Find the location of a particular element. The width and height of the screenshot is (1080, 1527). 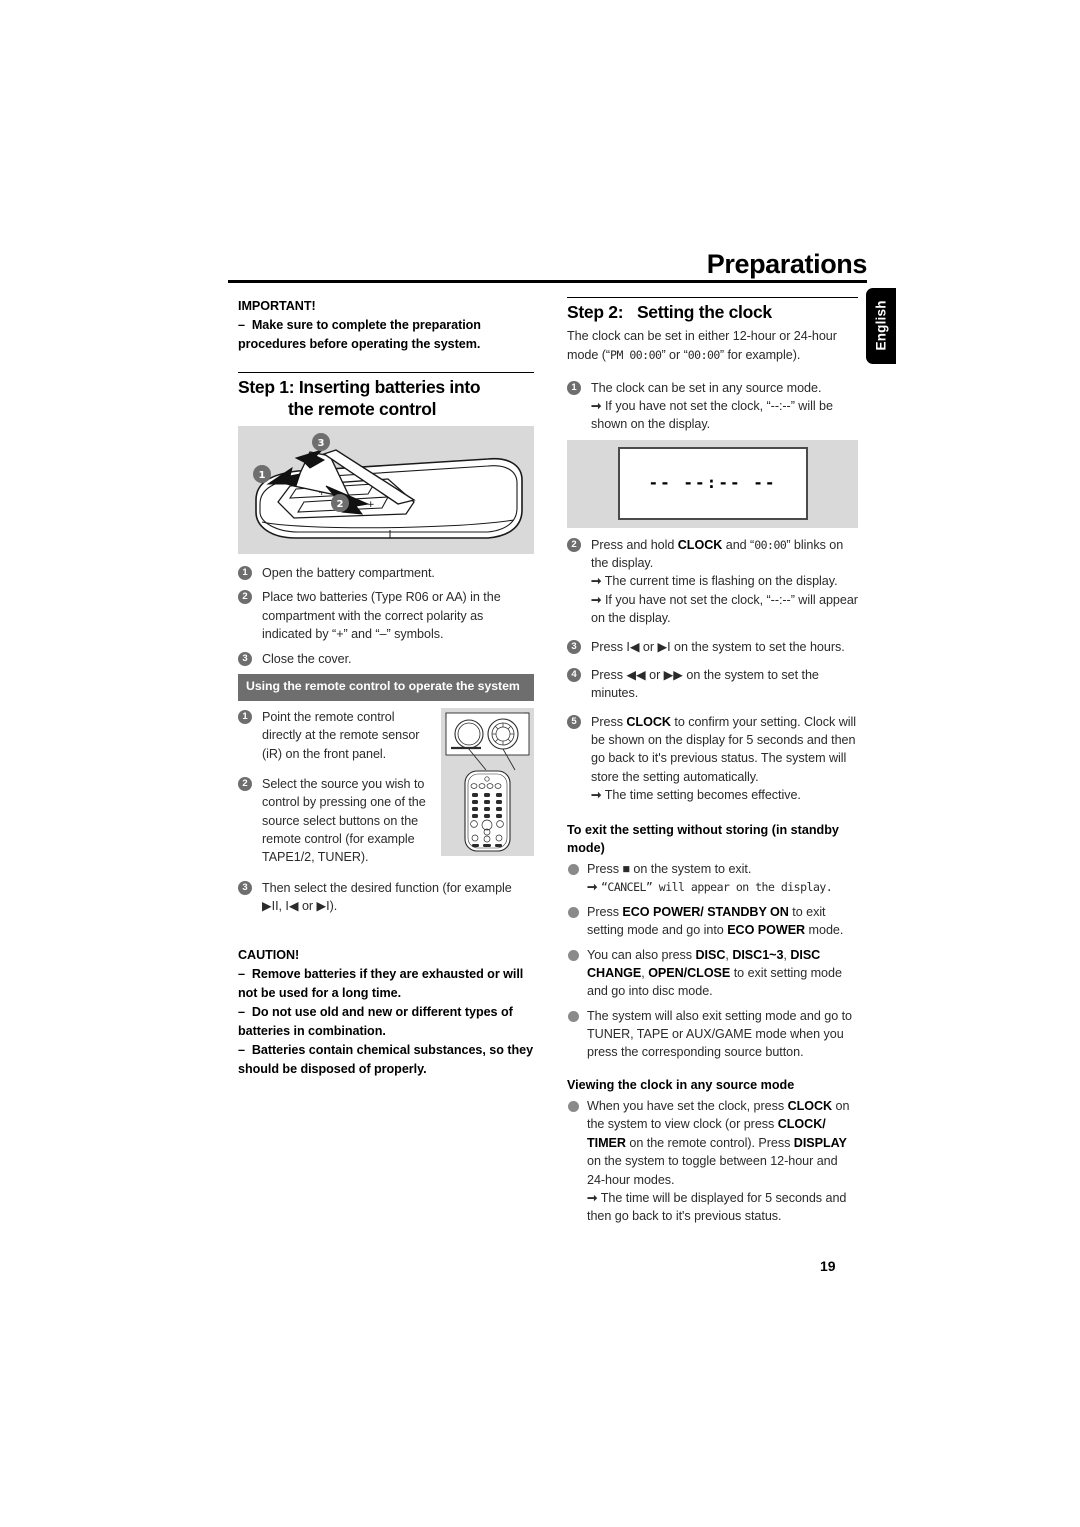

language-tab: English is located at coordinates (881, 326).